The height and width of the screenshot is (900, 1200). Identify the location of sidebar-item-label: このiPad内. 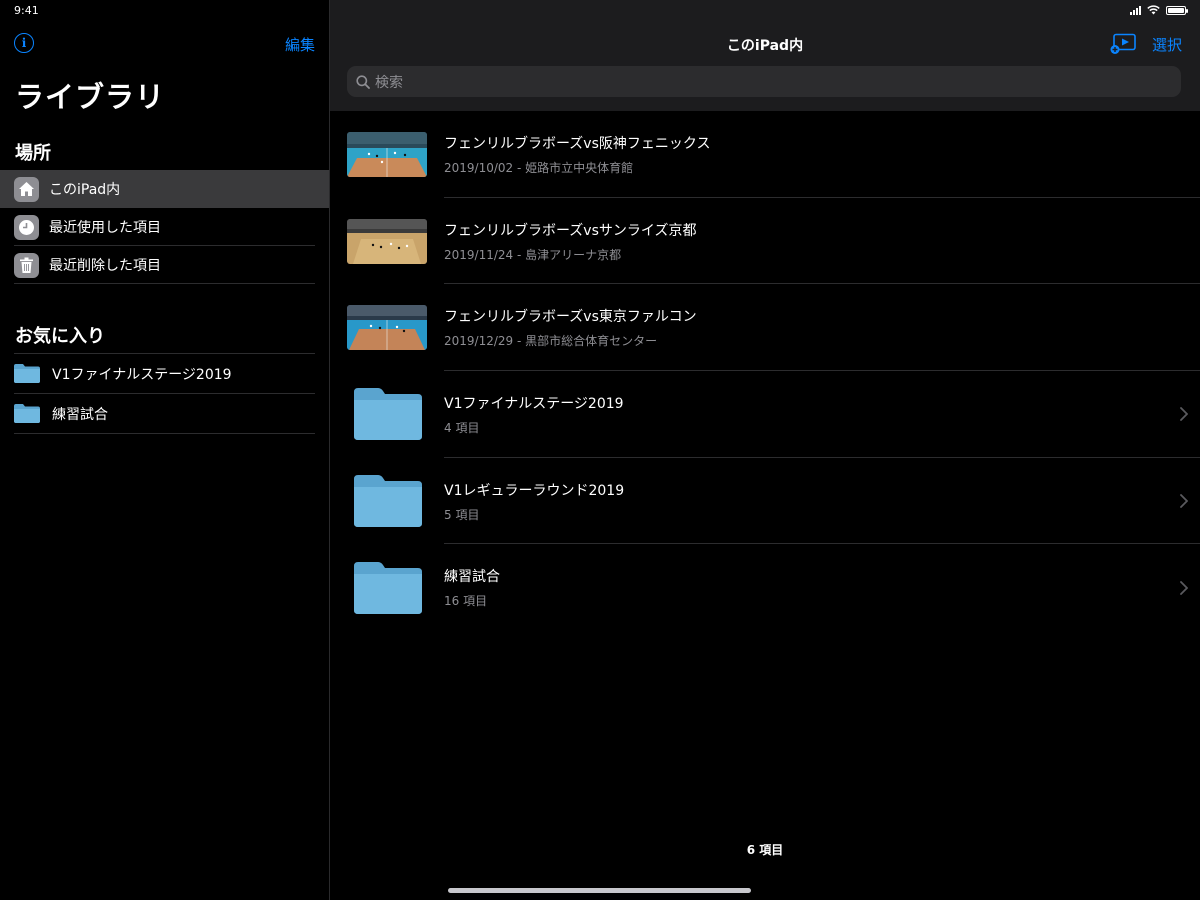
(85, 190).